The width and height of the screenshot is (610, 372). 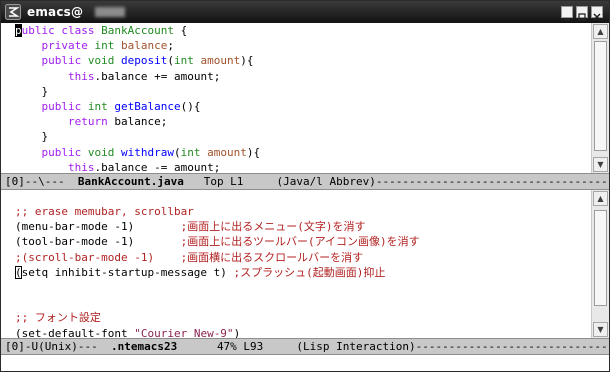 What do you see at coordinates (296, 30) in the screenshot?
I see `code-line: public class BankAccount {` at bounding box center [296, 30].